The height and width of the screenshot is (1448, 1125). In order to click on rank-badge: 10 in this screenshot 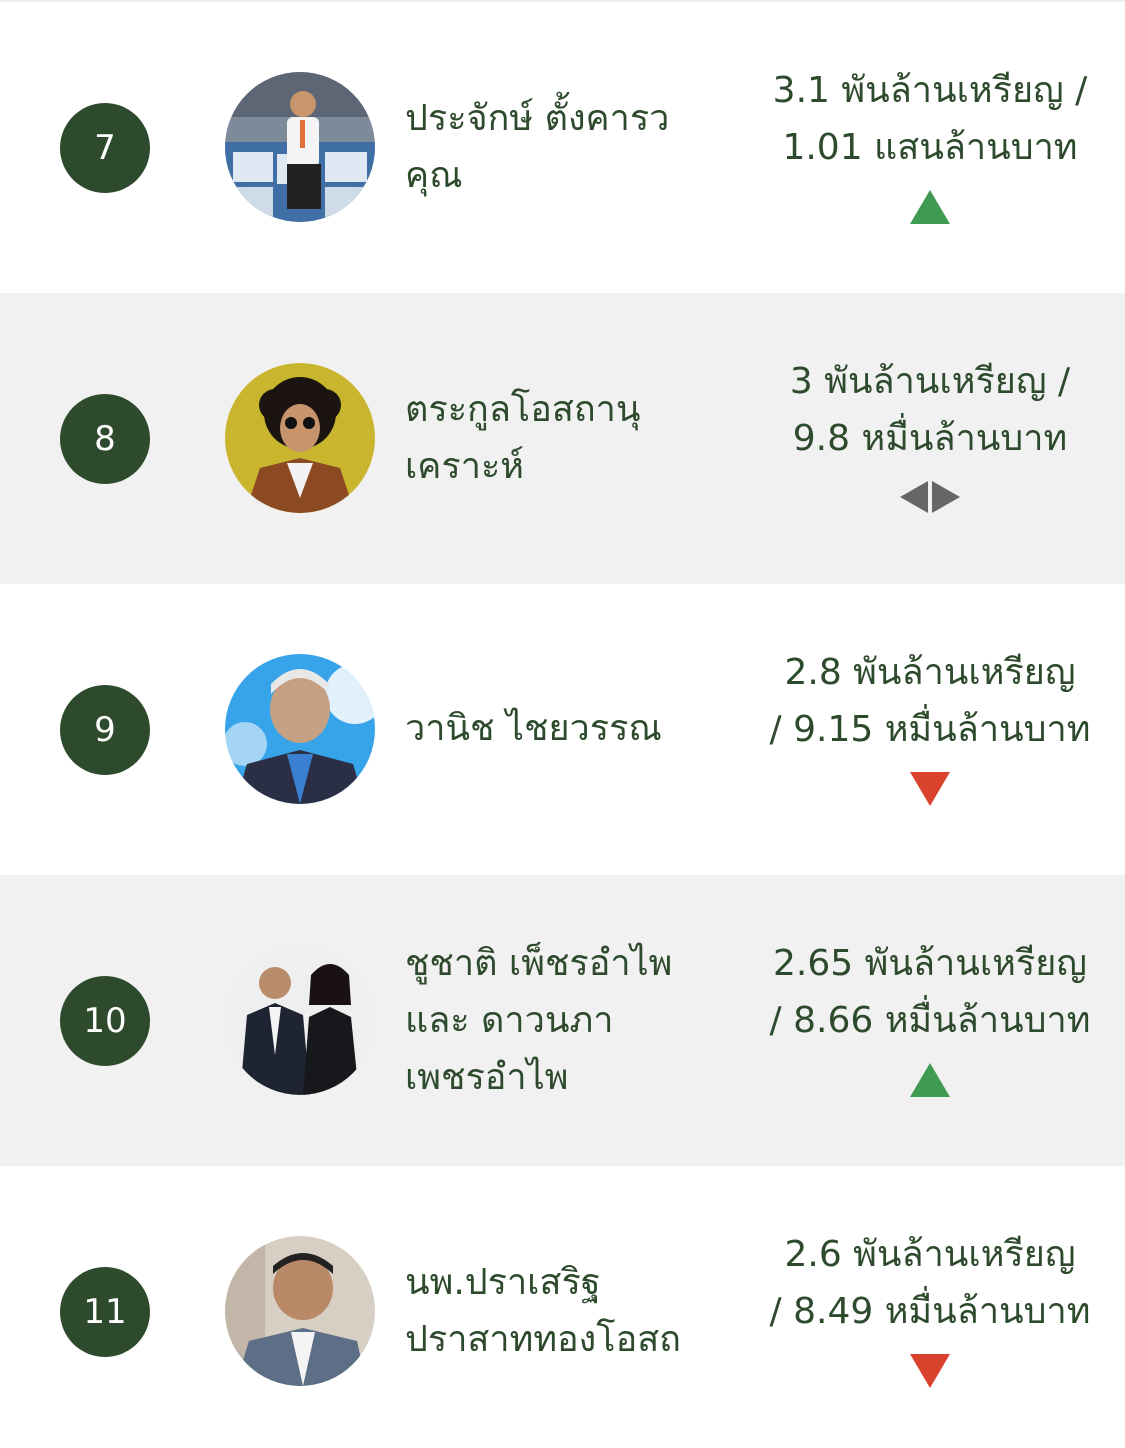, I will do `click(105, 1021)`.